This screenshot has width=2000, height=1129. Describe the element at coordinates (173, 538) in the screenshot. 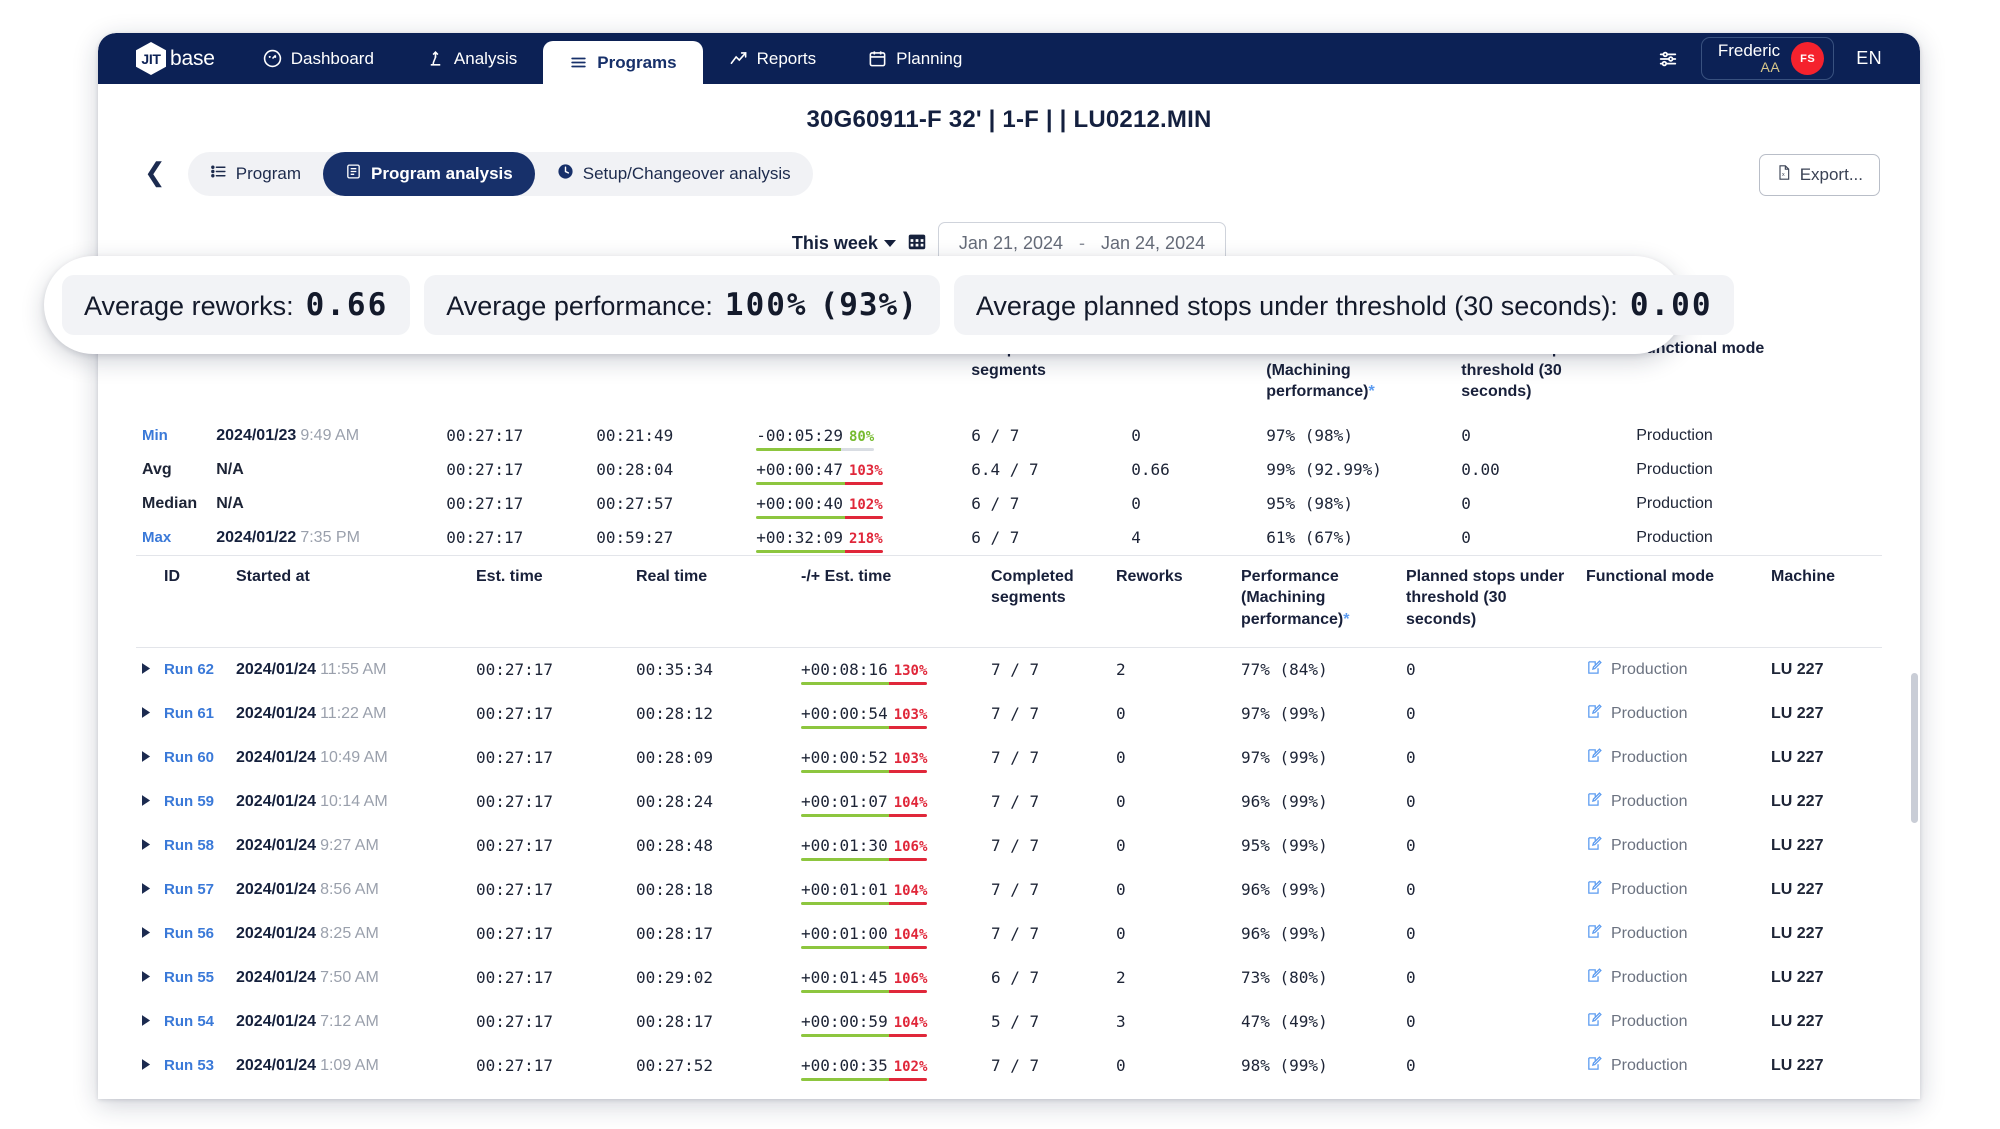

I see `stat-label: Max` at that location.